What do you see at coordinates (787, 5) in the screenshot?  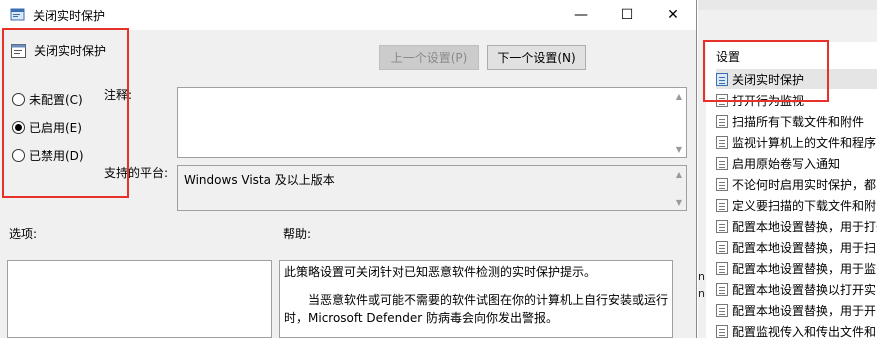 I see `panel-header-strip` at bounding box center [787, 5].